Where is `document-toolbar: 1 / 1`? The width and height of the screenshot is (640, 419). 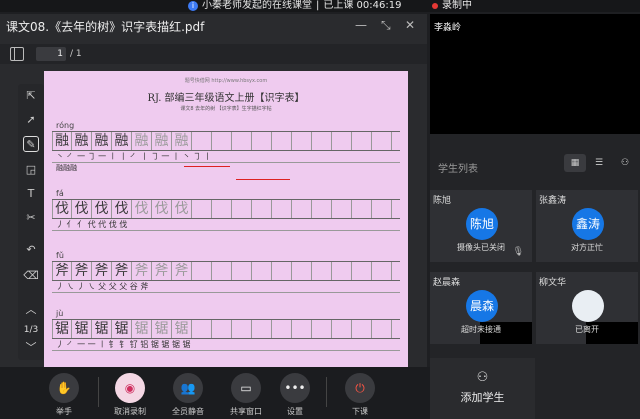 document-toolbar: 1 / 1 is located at coordinates (213, 54).